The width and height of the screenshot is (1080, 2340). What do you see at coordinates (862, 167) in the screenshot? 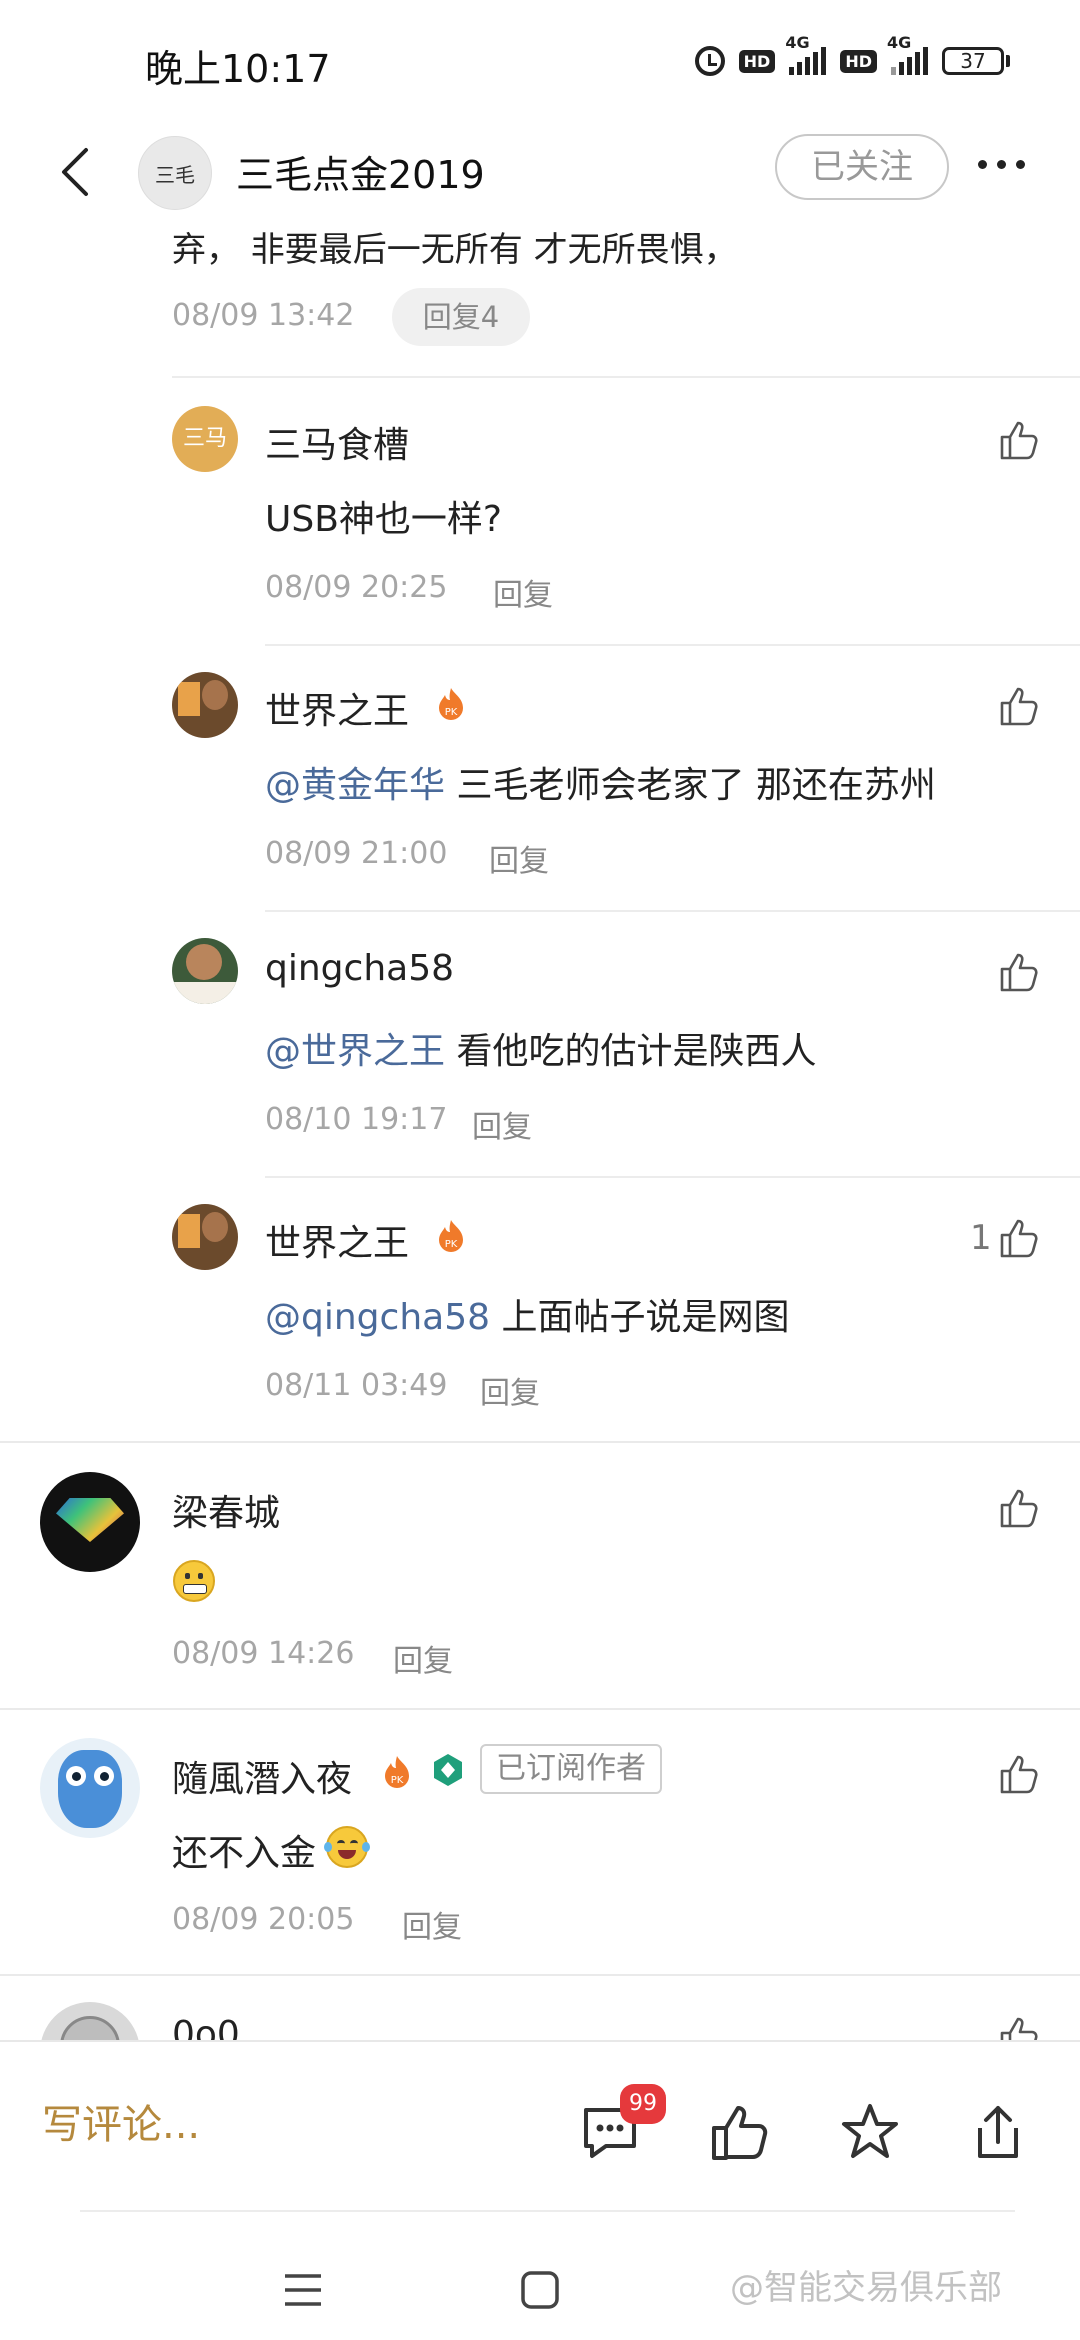
I see `follow-button: 已关注` at bounding box center [862, 167].